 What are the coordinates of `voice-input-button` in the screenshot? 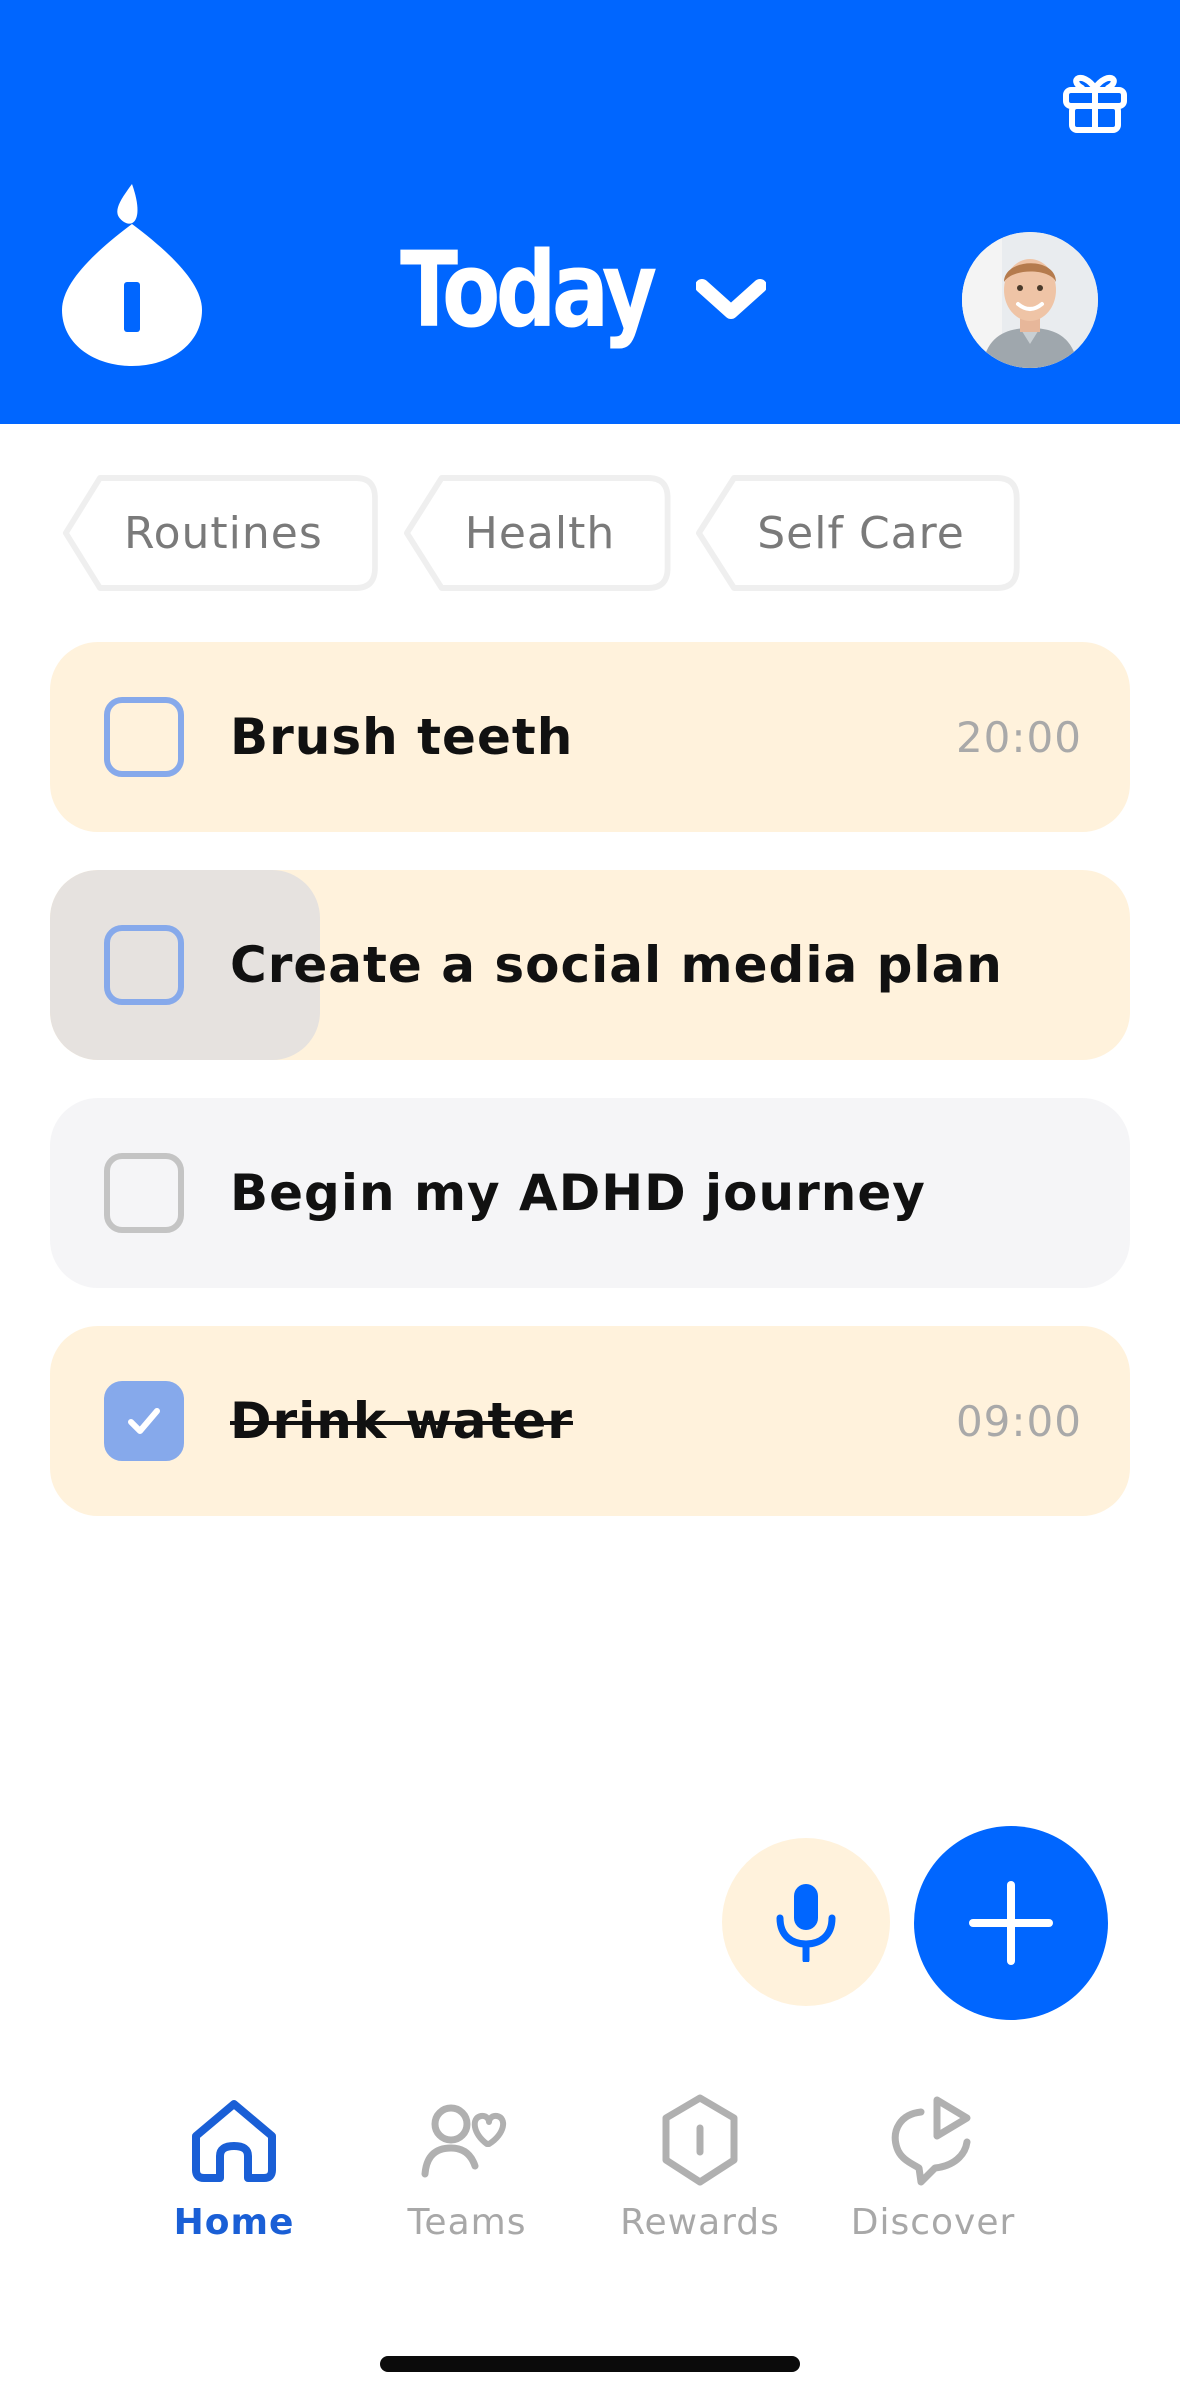 It's located at (806, 1922).